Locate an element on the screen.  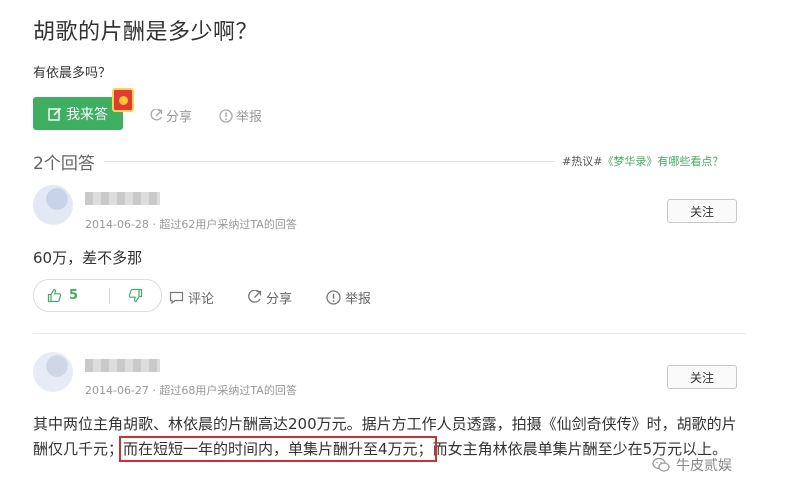
thumbs-down-icon is located at coordinates (135, 295).